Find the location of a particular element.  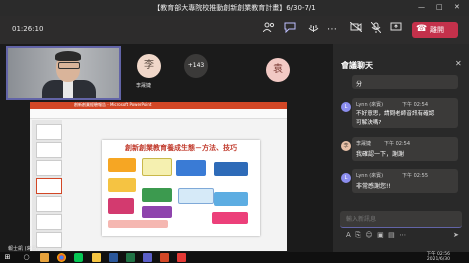

pdf-icon is located at coordinates (181, 257).